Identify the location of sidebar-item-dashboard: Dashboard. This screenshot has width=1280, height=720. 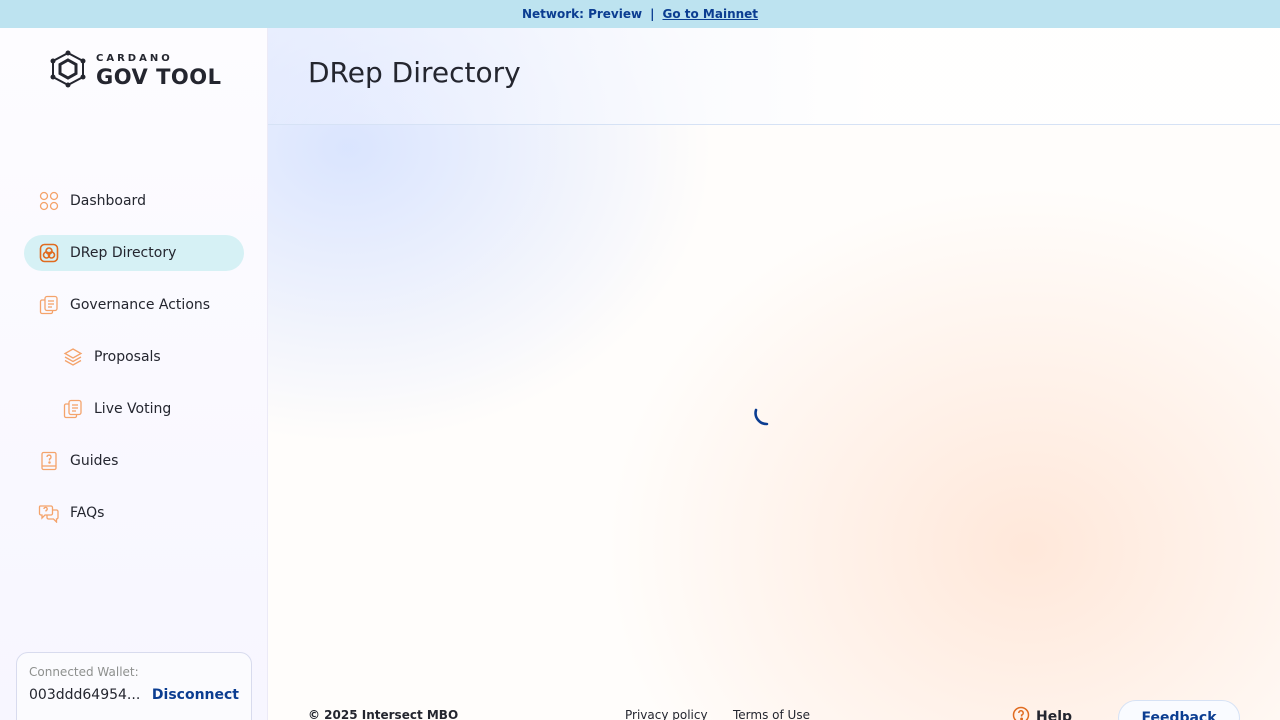
(134, 201).